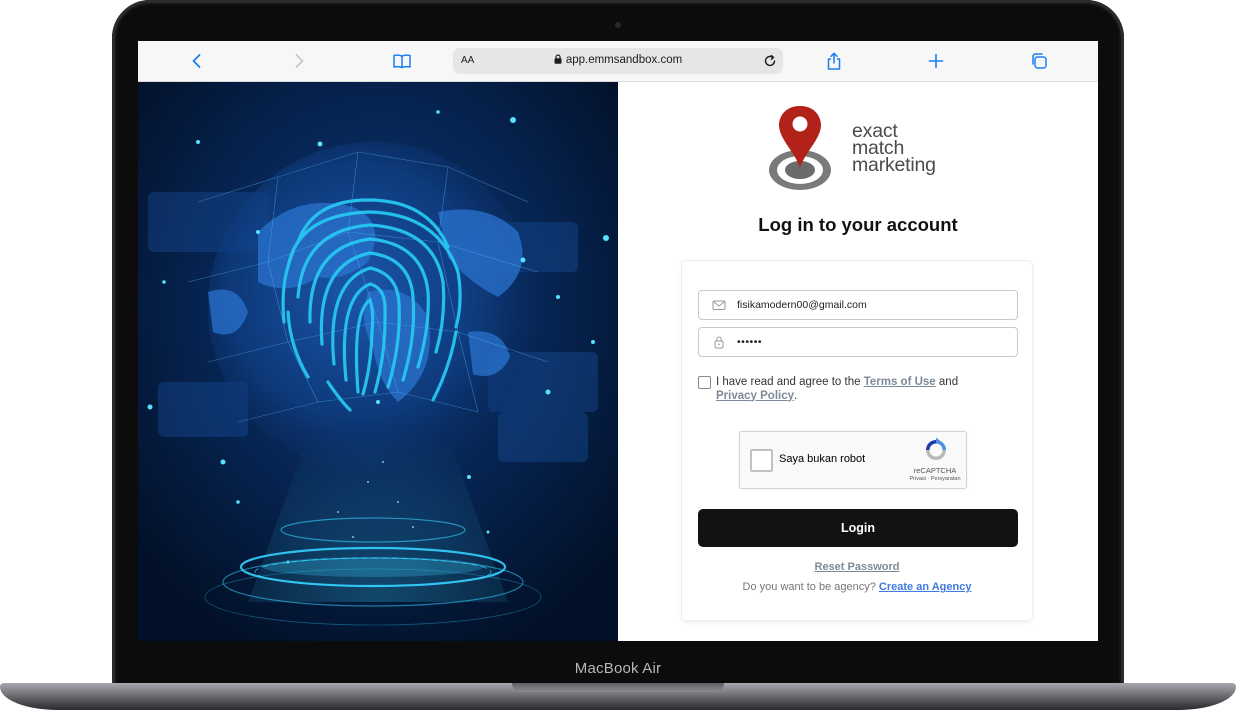  I want to click on reload-icon, so click(770, 61).